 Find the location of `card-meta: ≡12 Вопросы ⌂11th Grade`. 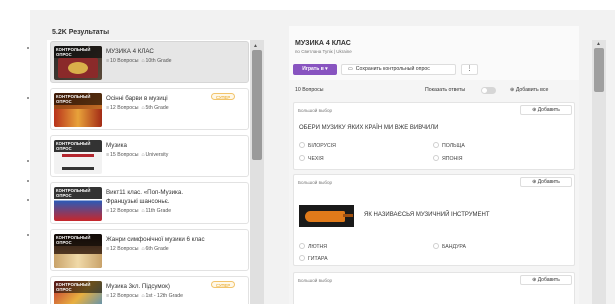

card-meta: ≡12 Вопросы ⌂11th Grade is located at coordinates (138, 211).